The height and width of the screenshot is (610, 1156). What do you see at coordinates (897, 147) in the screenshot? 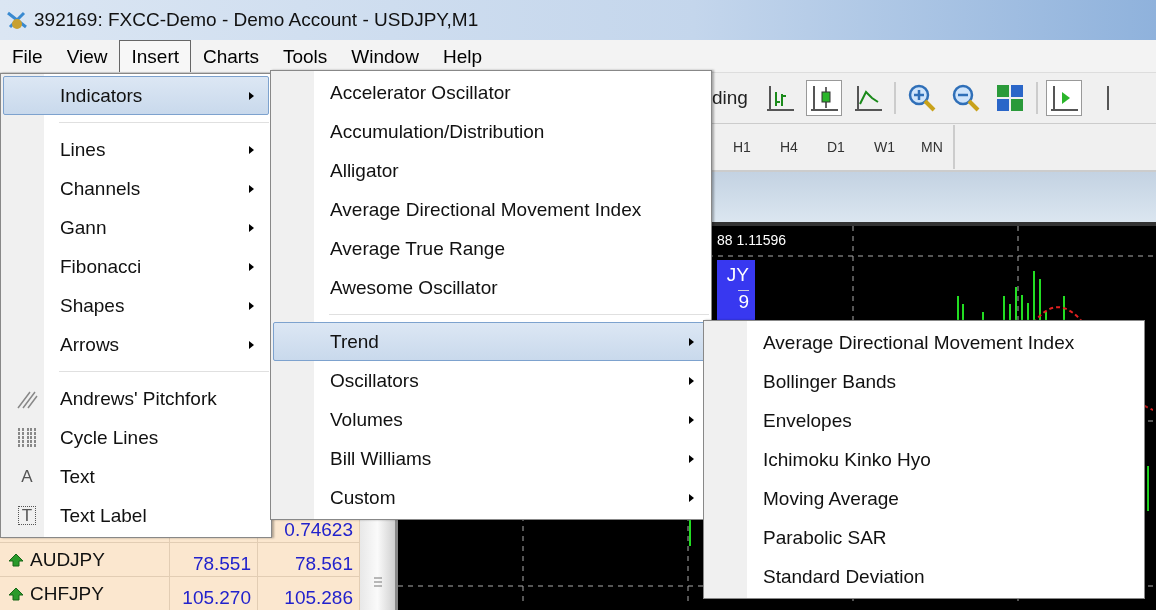
I see `timeframe-button: W1` at bounding box center [897, 147].